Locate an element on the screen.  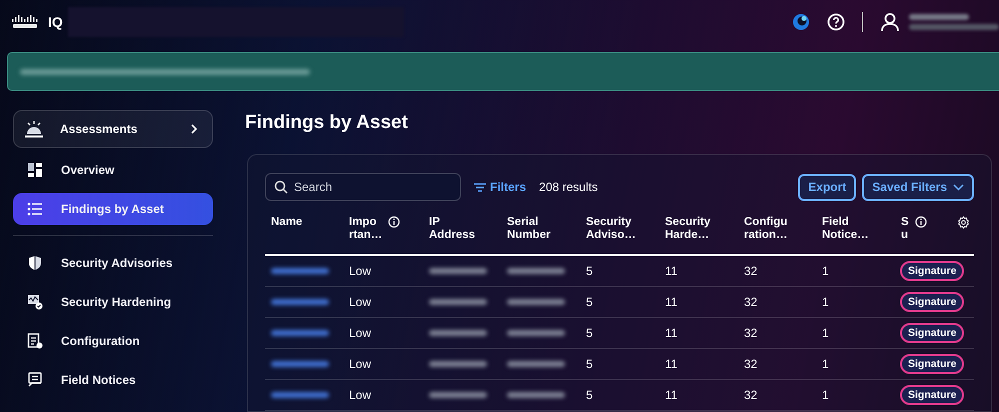
chevron-icon is located at coordinates (194, 129).